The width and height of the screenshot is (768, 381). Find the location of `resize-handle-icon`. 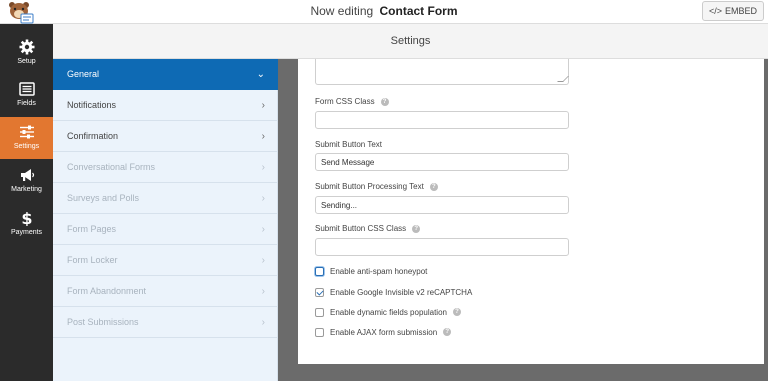

resize-handle-icon is located at coordinates (563, 79).